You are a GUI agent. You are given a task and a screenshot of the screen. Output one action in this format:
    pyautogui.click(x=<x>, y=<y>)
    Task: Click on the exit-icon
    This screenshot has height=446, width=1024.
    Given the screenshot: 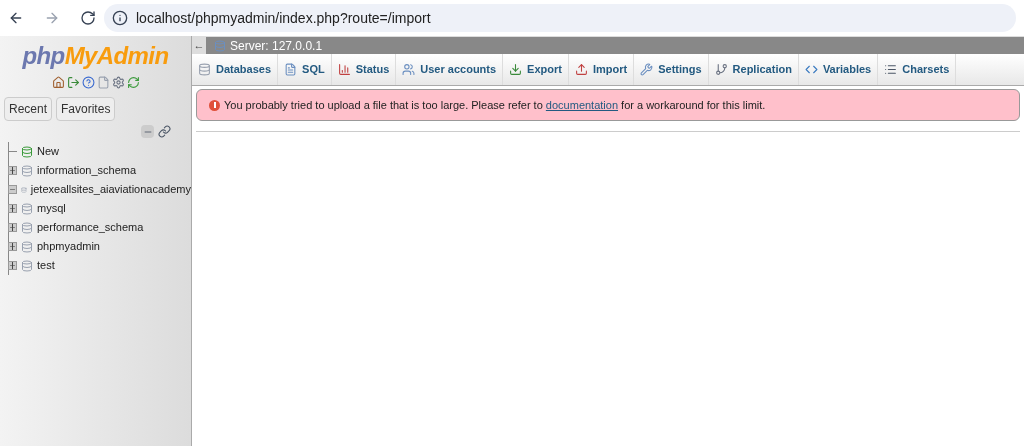 What is the action you would take?
    pyautogui.click(x=73, y=82)
    